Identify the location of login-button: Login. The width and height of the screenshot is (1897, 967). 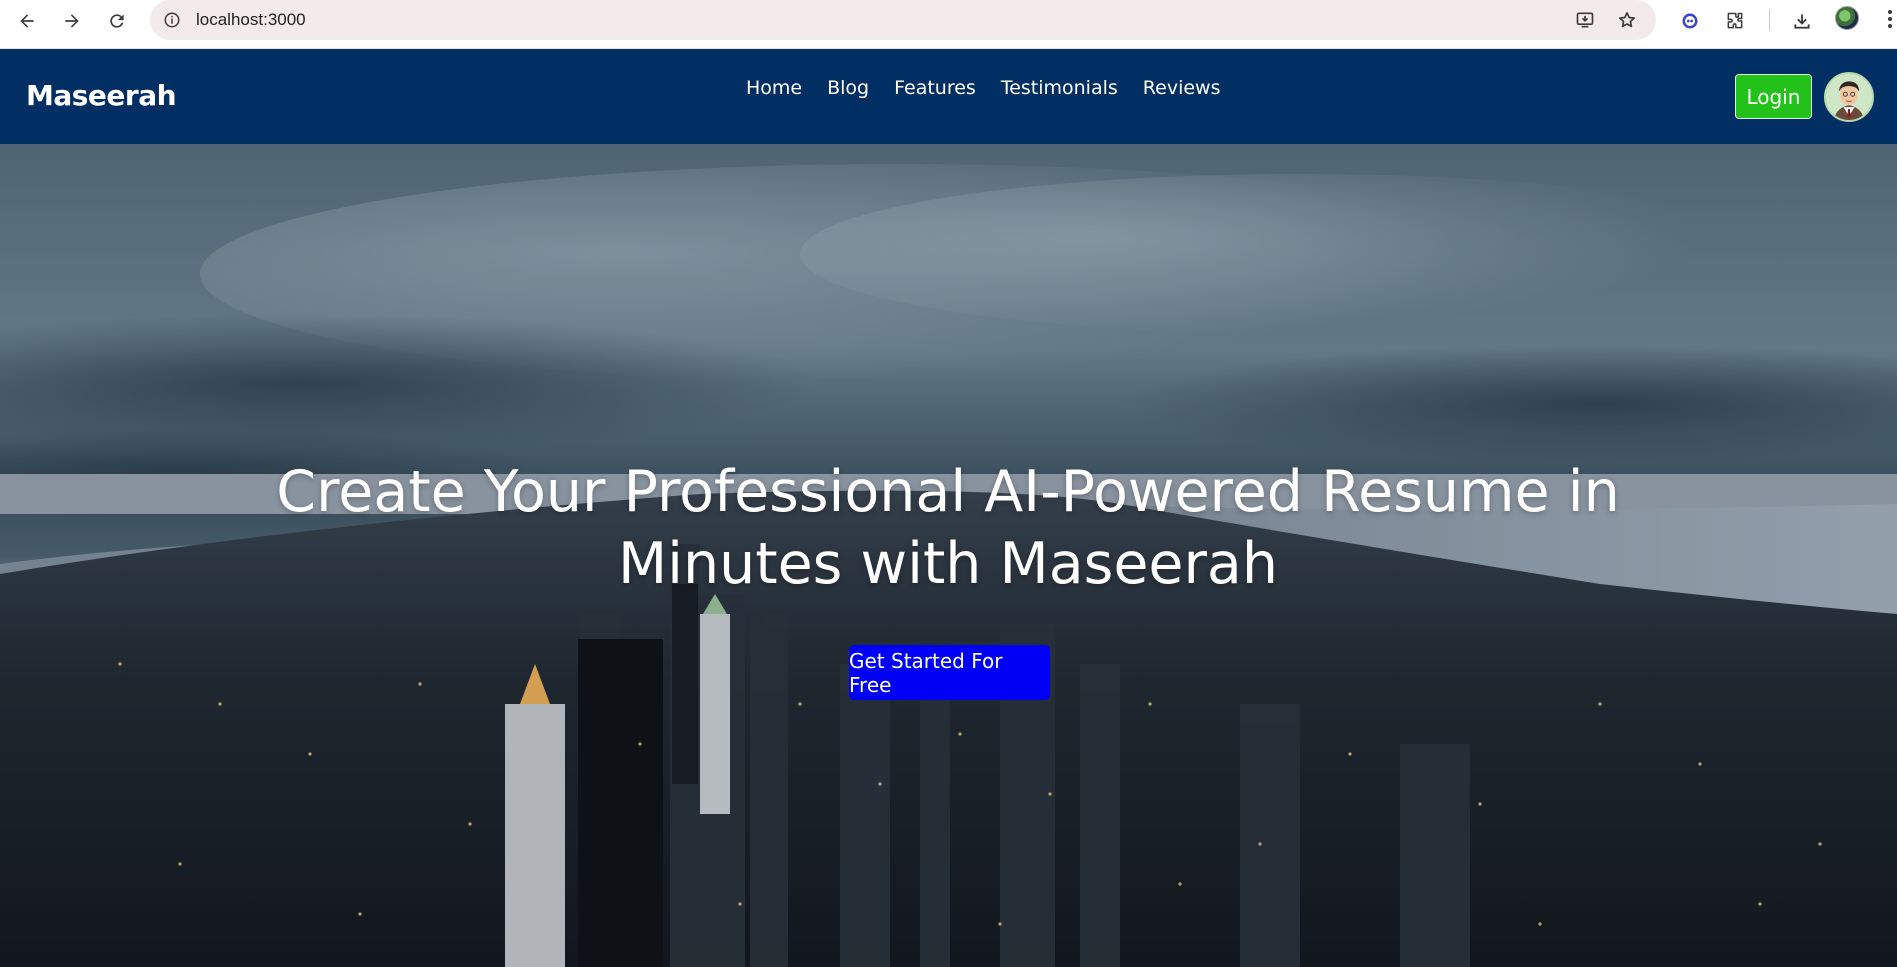
(1773, 96).